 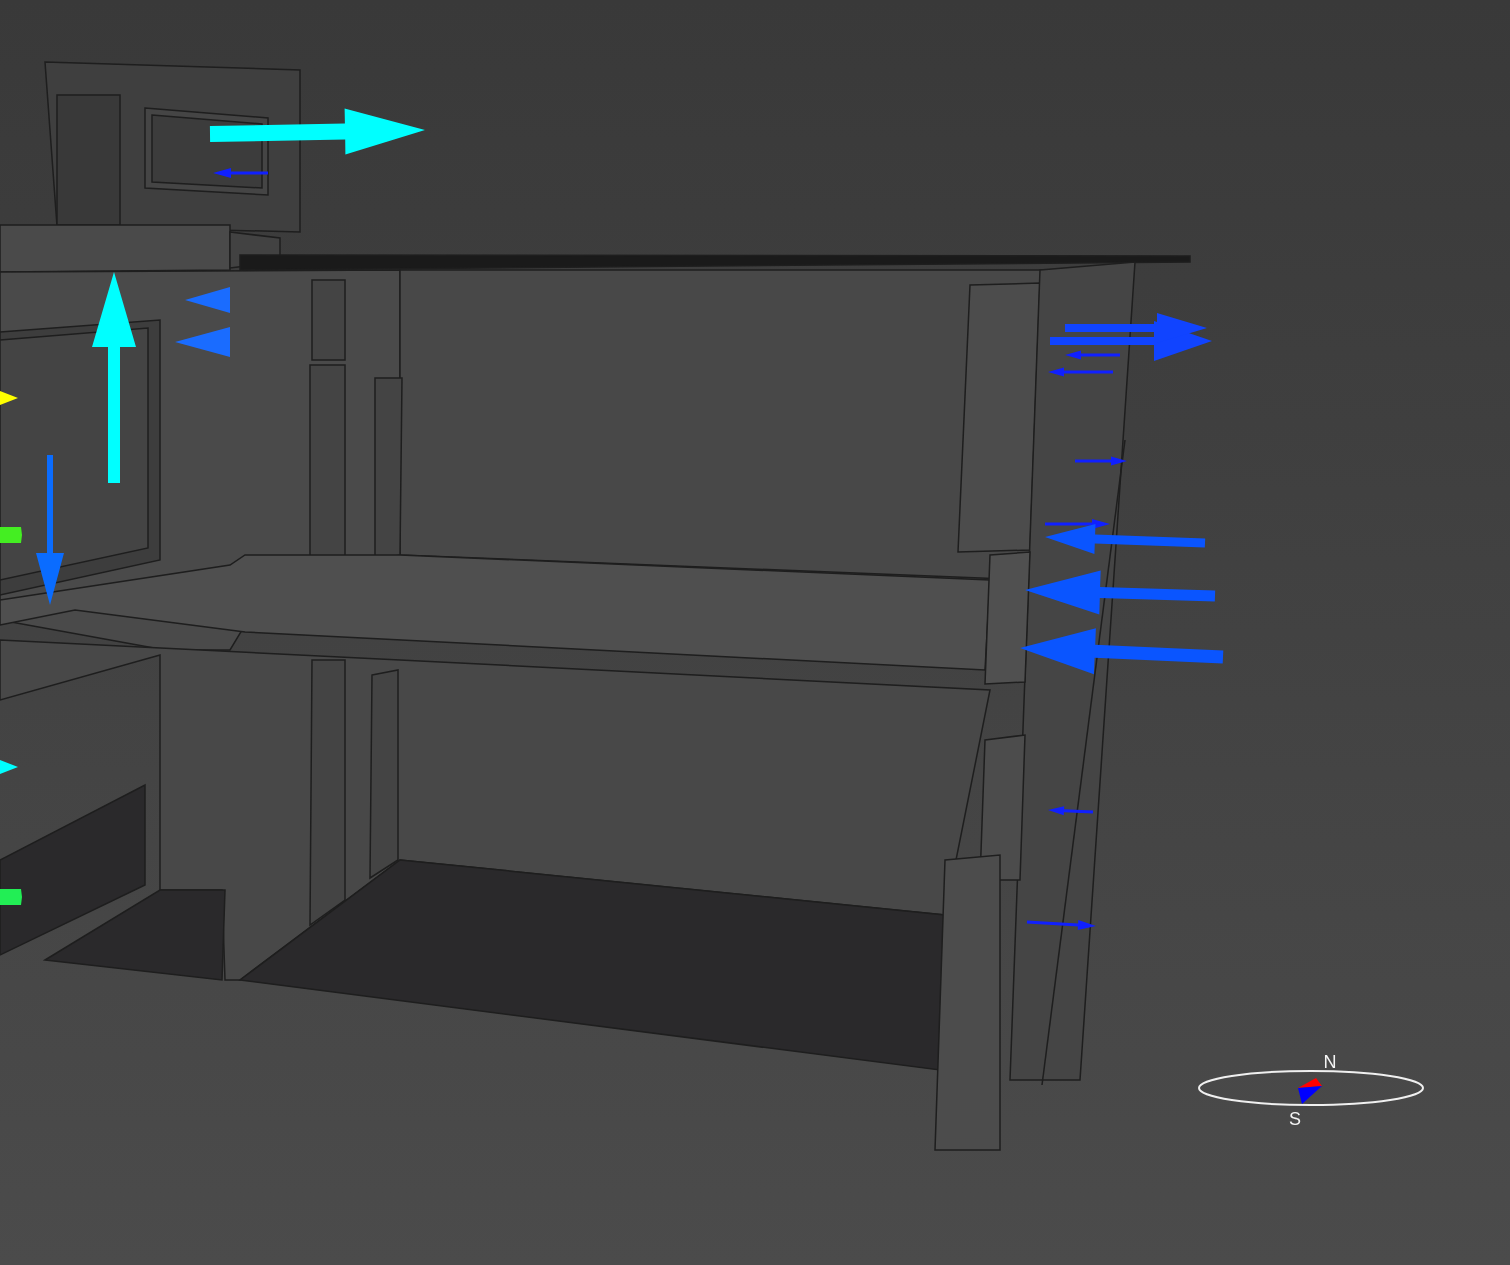 I want to click on compass-icon, so click(x=1311, y=1088).